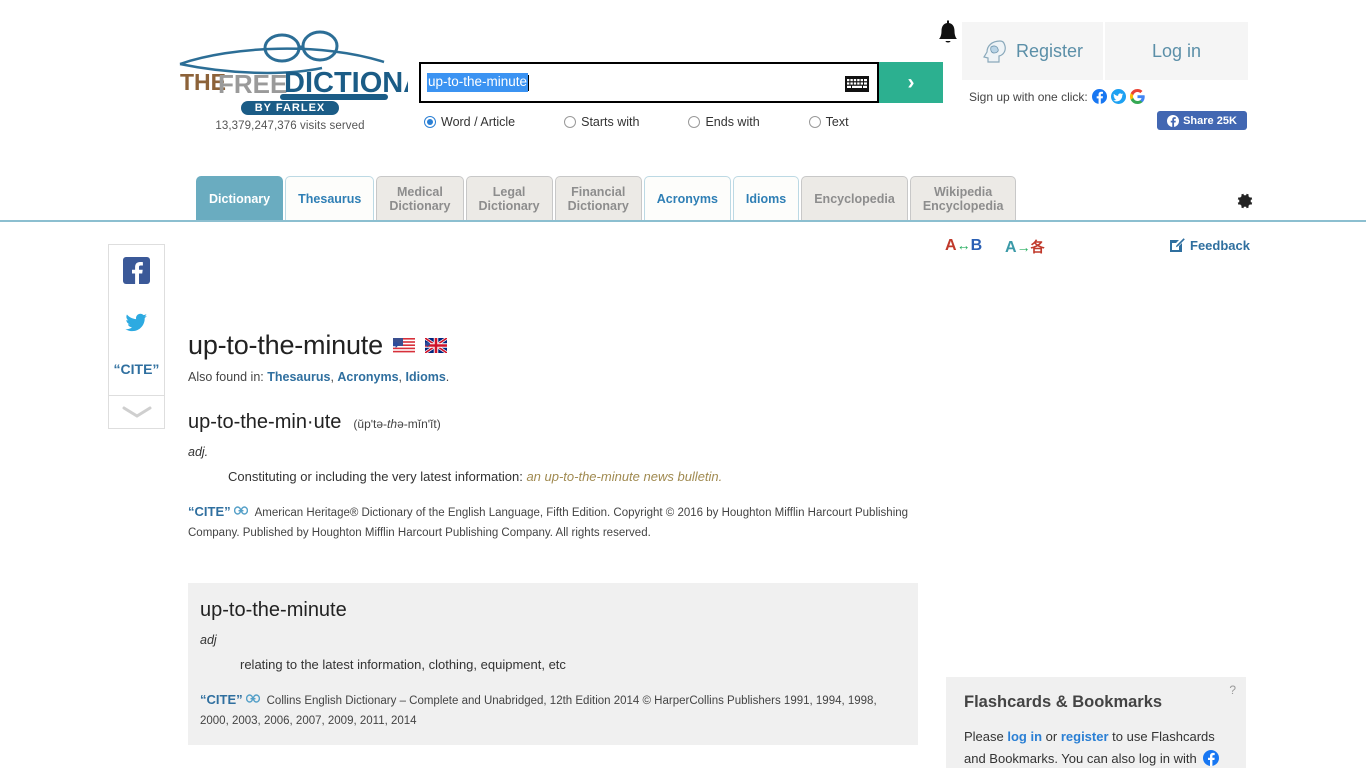  Describe the element at coordinates (419, 424) in the screenshot. I see `ipa-part-2: ə-mĭnʹĭt)` at that location.